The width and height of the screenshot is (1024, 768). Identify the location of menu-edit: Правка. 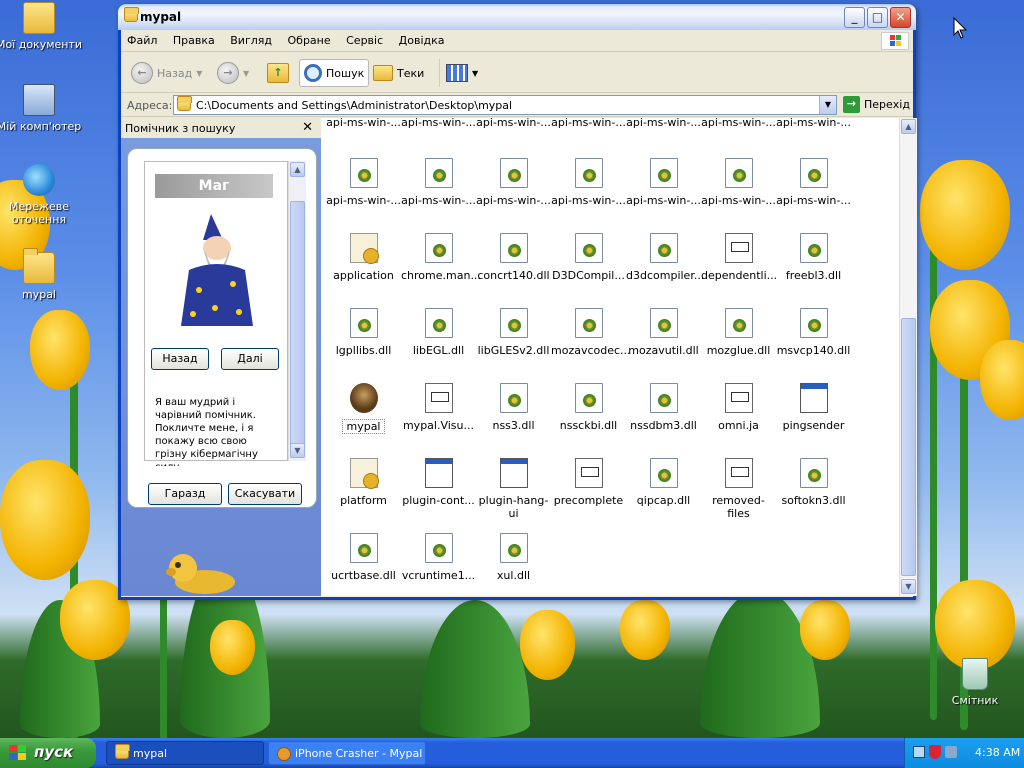
(194, 40).